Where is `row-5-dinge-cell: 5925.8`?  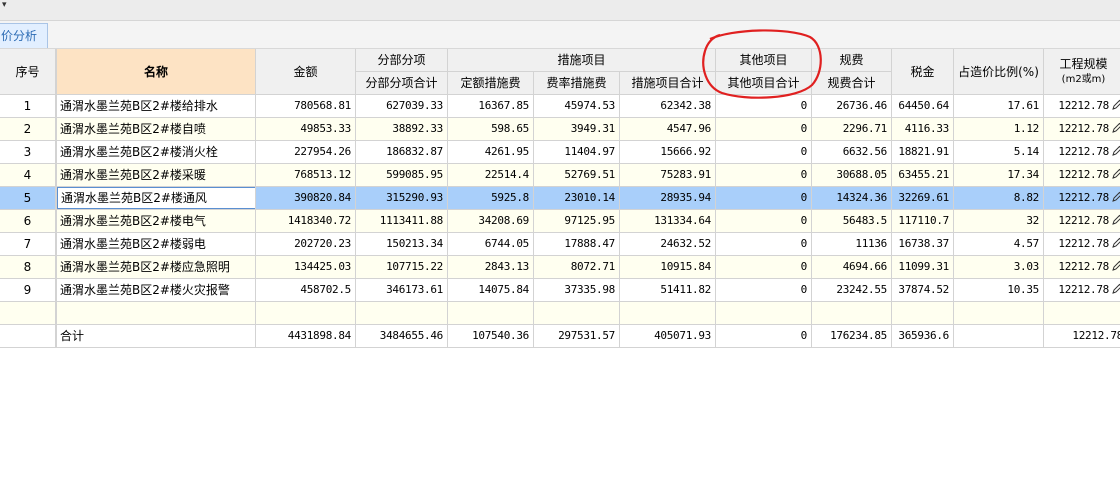 row-5-dinge-cell: 5925.8 is located at coordinates (491, 198).